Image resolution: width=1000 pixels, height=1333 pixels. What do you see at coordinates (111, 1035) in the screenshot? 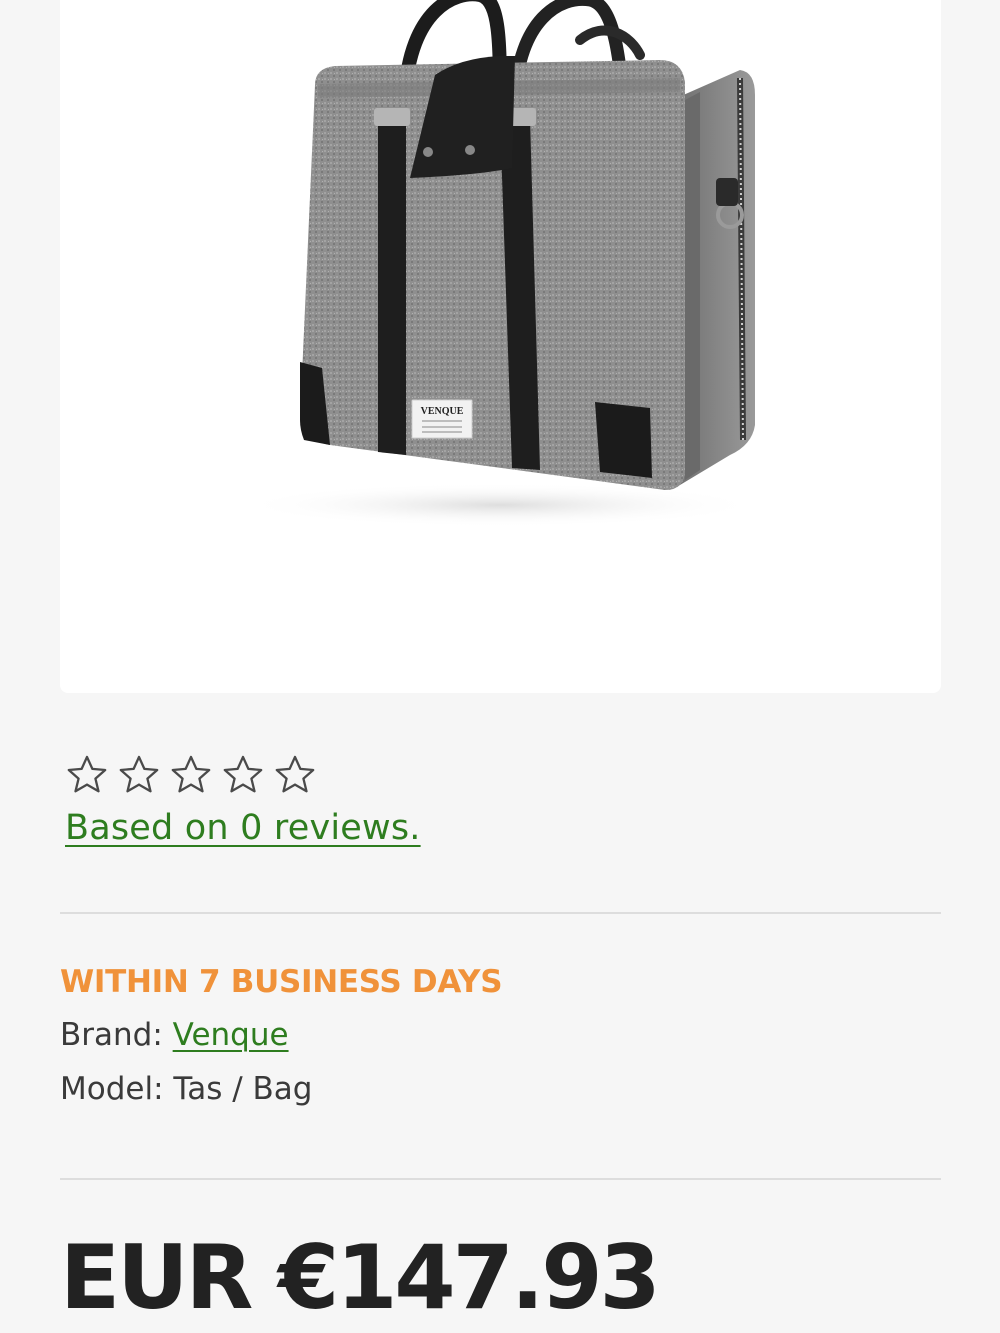
I see `brand-label: Brand:` at bounding box center [111, 1035].